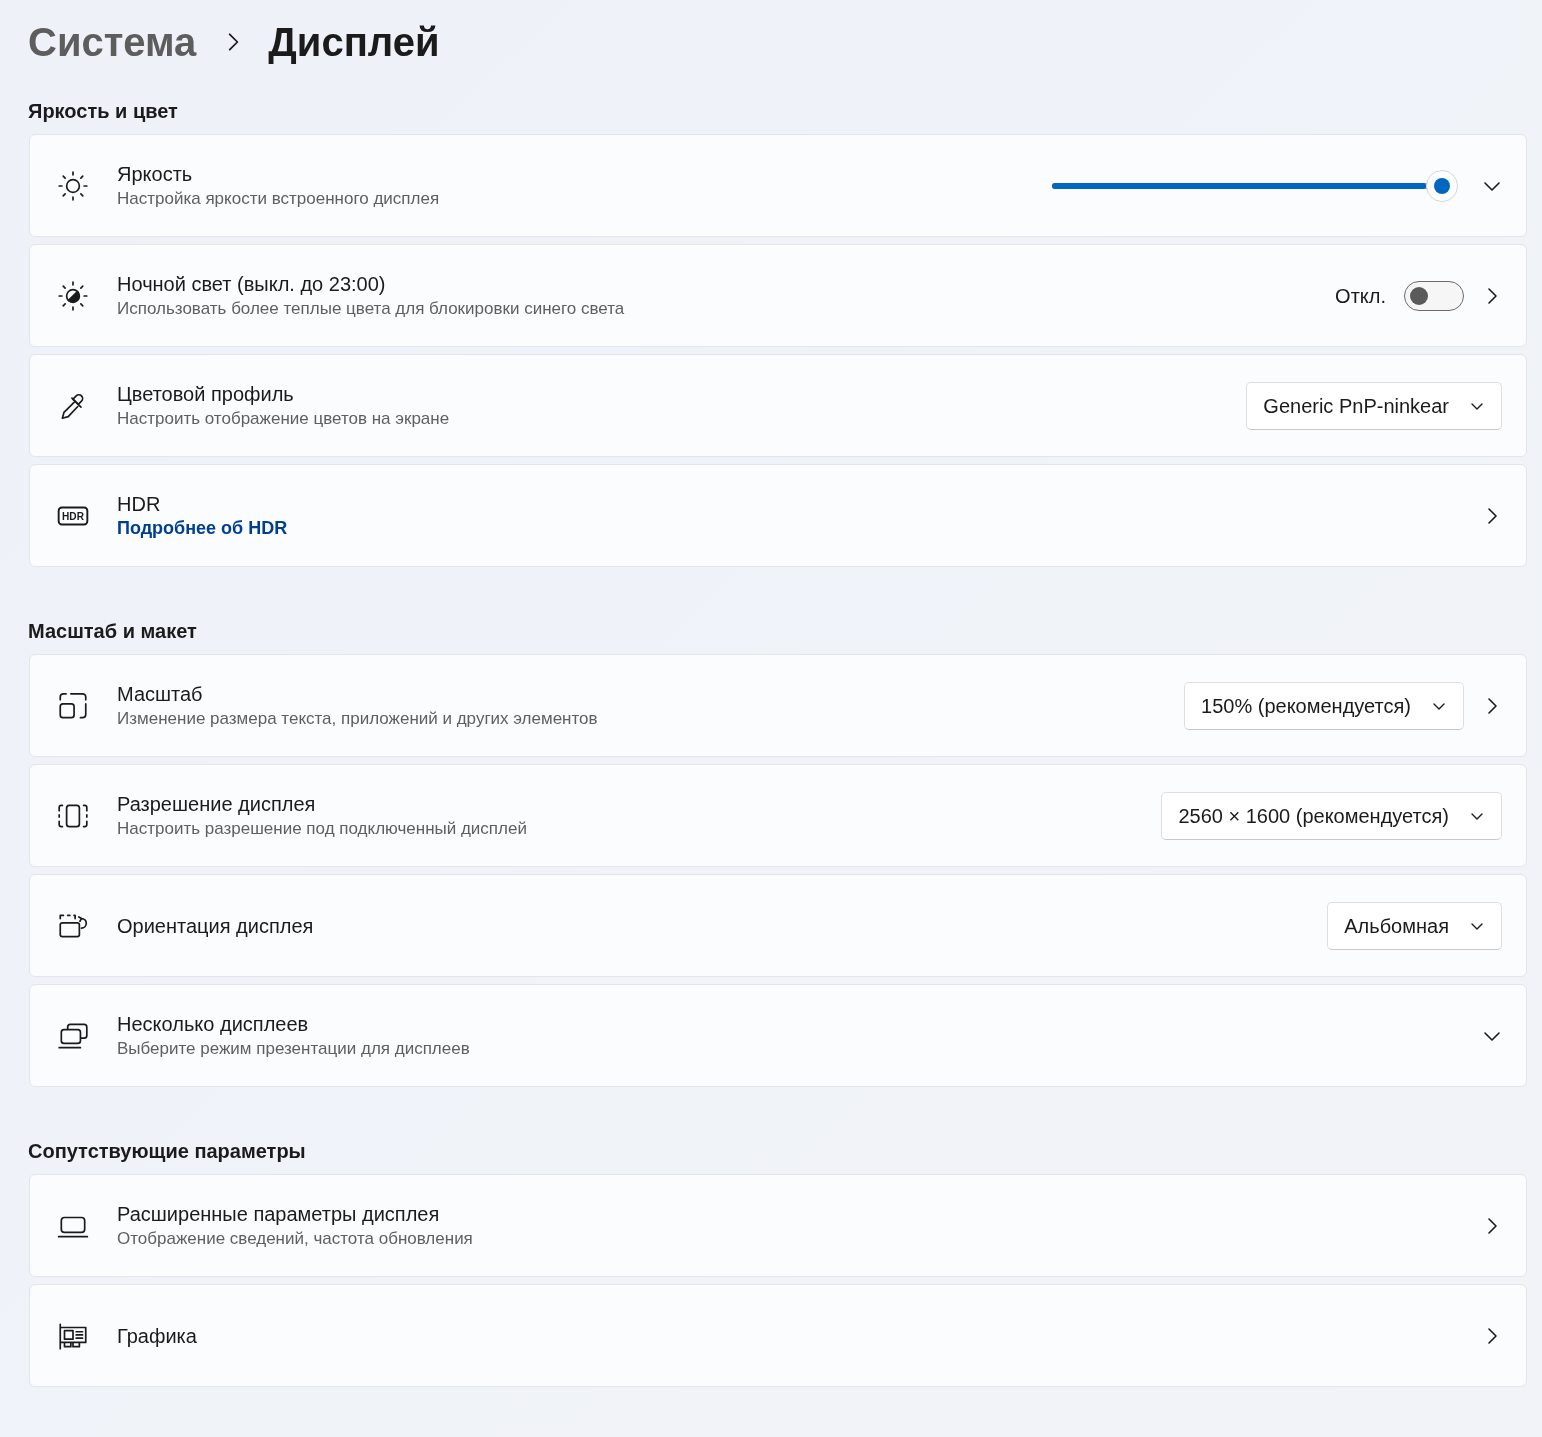 The height and width of the screenshot is (1437, 1542). What do you see at coordinates (167, 1151) in the screenshot?
I see `section-title: Сопутствующие параметры` at bounding box center [167, 1151].